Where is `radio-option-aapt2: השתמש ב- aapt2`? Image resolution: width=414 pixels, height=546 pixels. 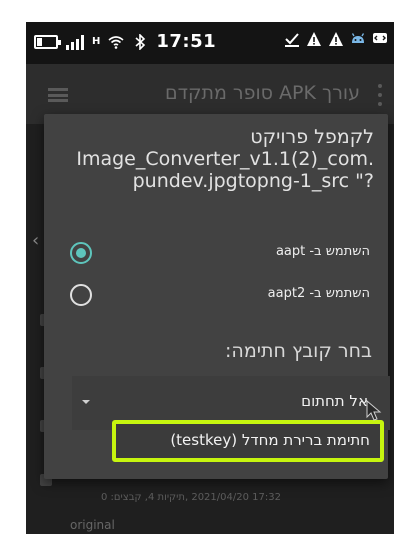
radio-option-aapt2: השתמש ב- aapt2 is located at coordinates (216, 294).